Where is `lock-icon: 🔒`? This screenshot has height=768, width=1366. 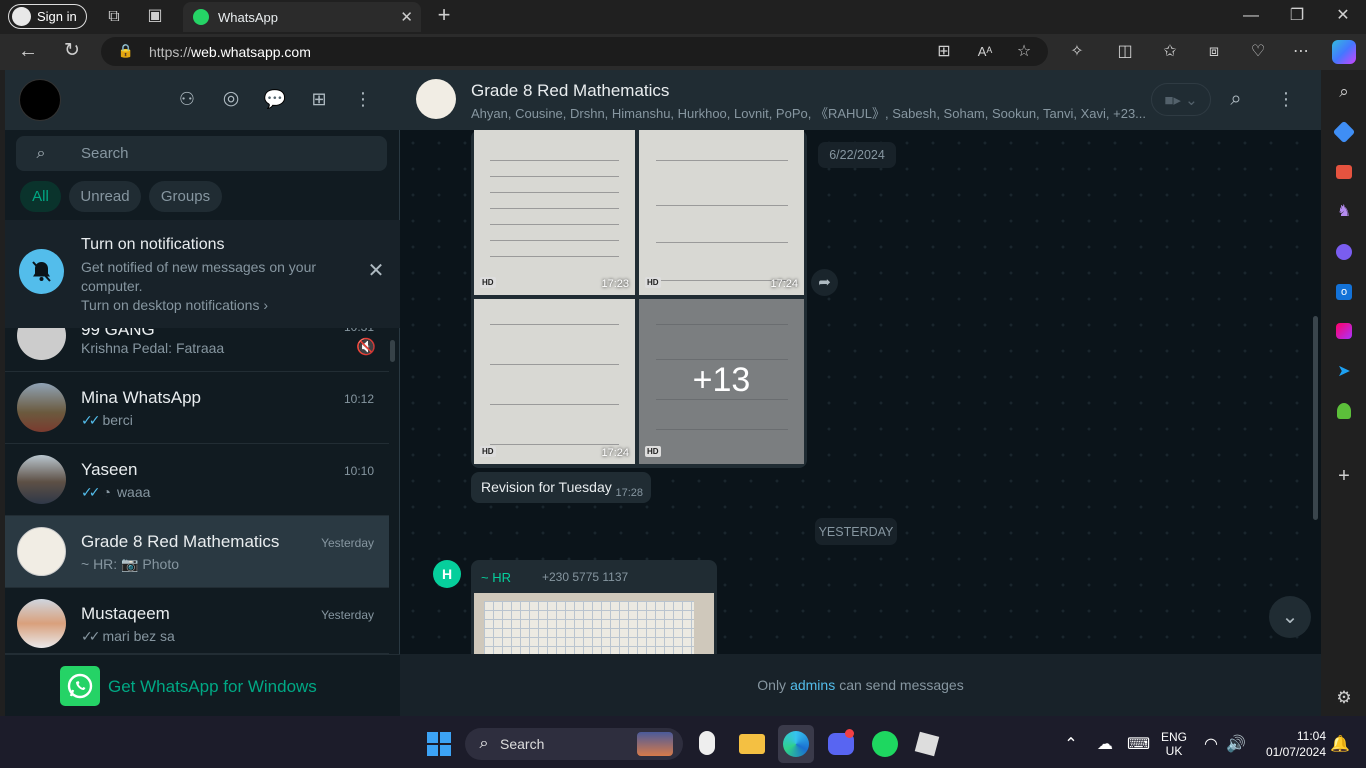 lock-icon: 🔒 is located at coordinates (126, 50).